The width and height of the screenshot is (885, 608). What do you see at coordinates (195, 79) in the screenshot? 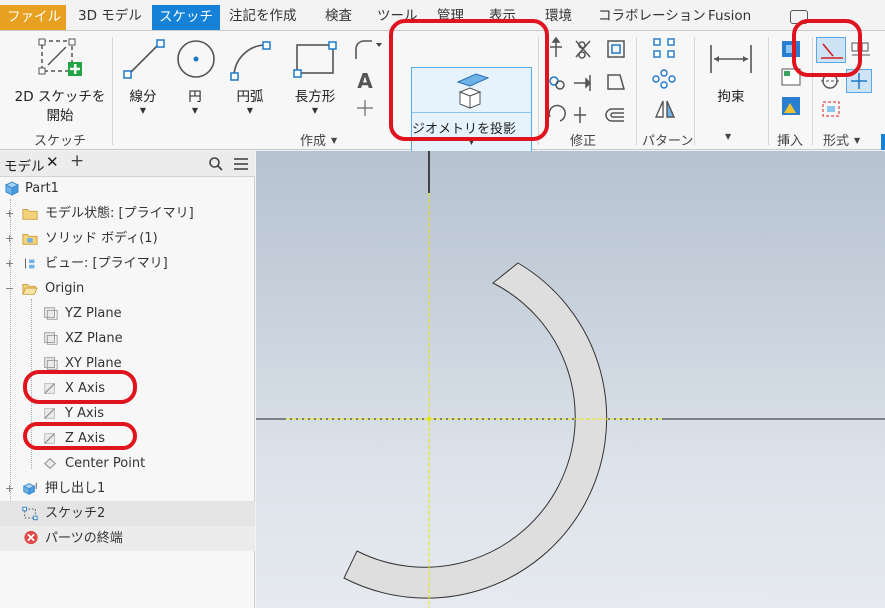
I see `circle-button: 円 ▼` at bounding box center [195, 79].